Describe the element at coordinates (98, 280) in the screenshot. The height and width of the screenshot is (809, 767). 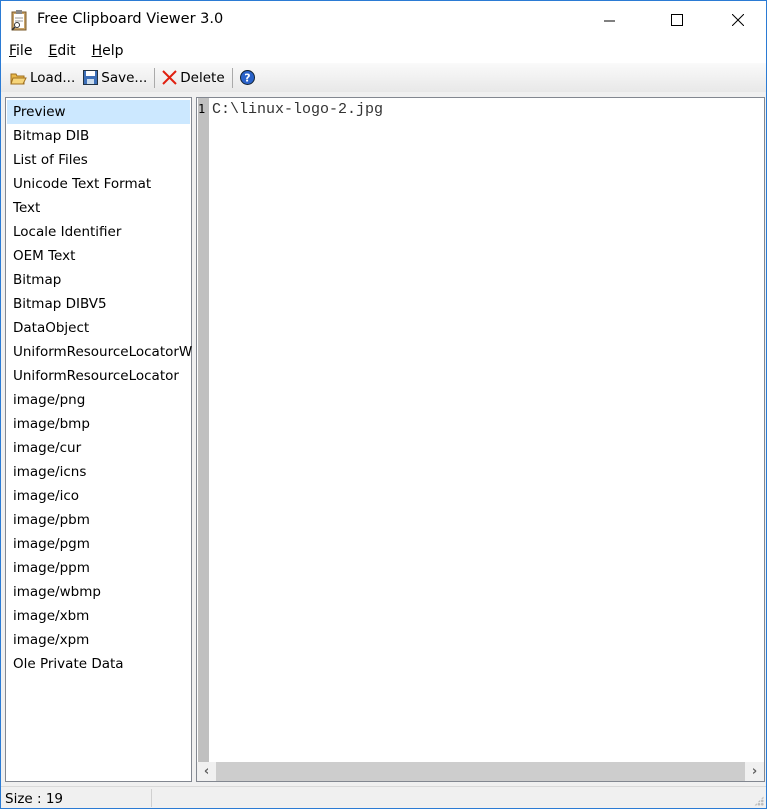
I see `format-list-item: Bitmap` at that location.